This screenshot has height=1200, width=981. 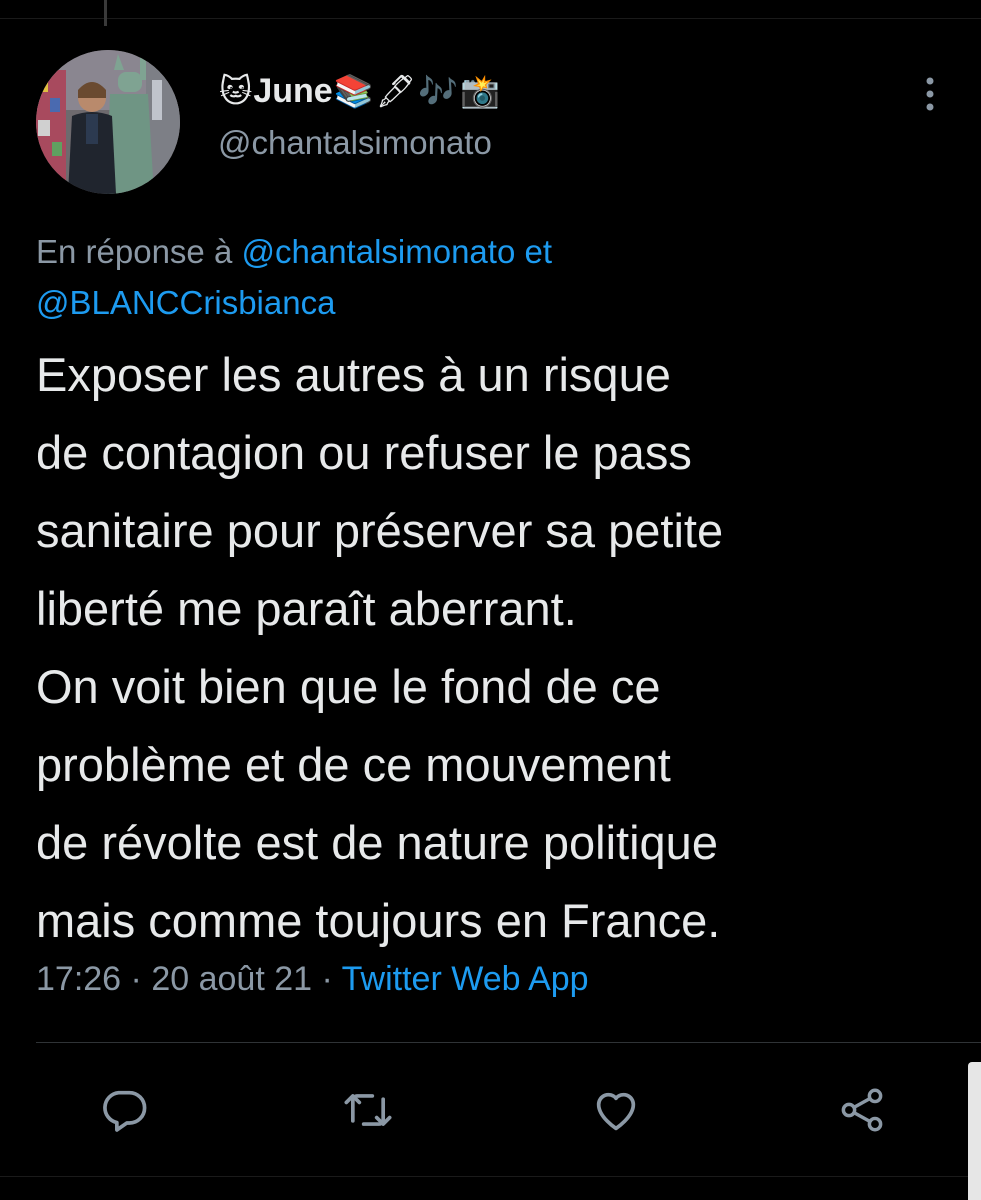 I want to click on mention-link: @chantalsimonato, so click(x=378, y=251).